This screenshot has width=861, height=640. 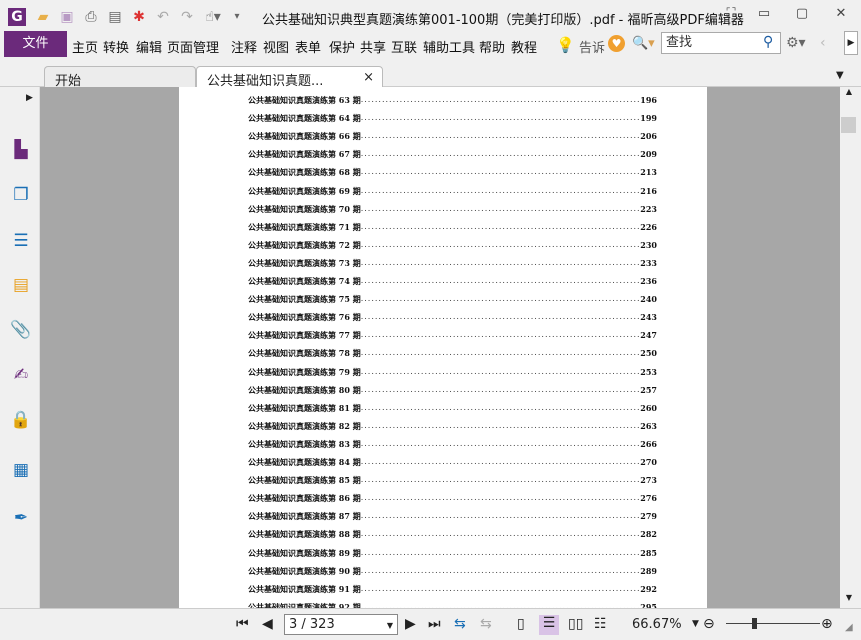 What do you see at coordinates (342, 46) in the screenshot?
I see `menu-item: 保护` at bounding box center [342, 46].